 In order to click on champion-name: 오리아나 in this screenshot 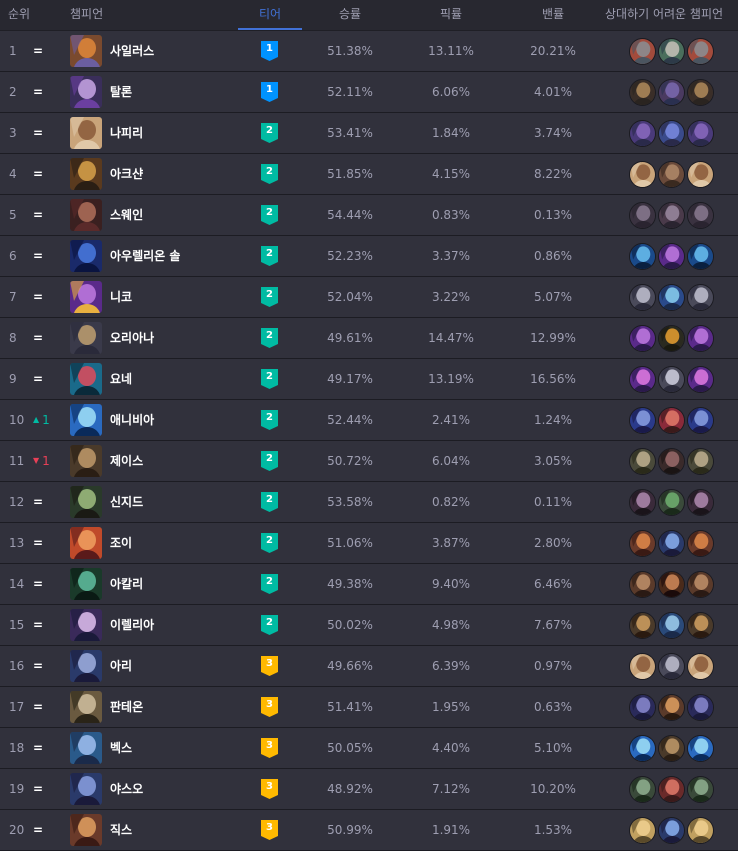, I will do `click(132, 338)`.